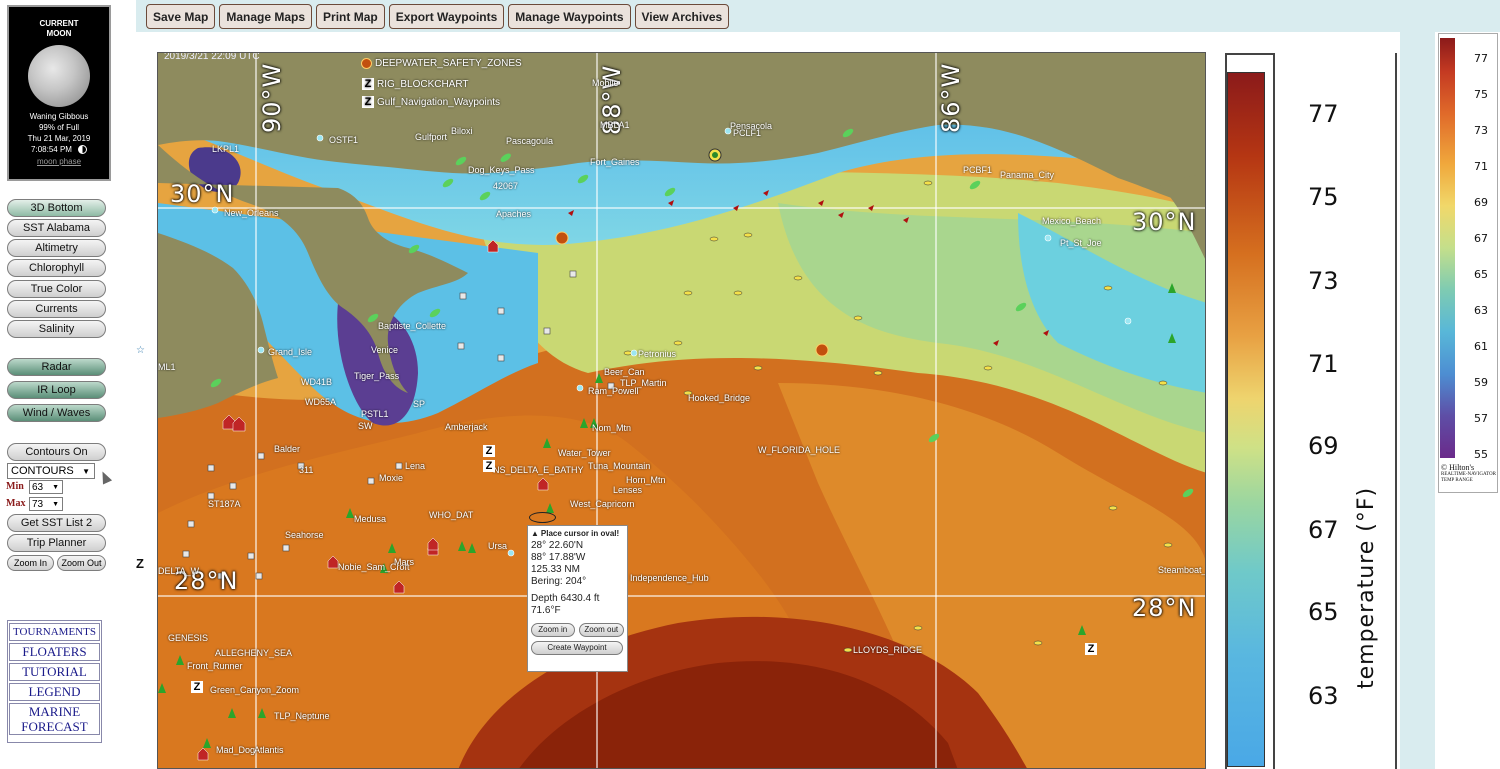 Image resolution: width=1500 pixels, height=769 pixels. I want to click on popup-longitude: 88° 17.88'W, so click(558, 557).